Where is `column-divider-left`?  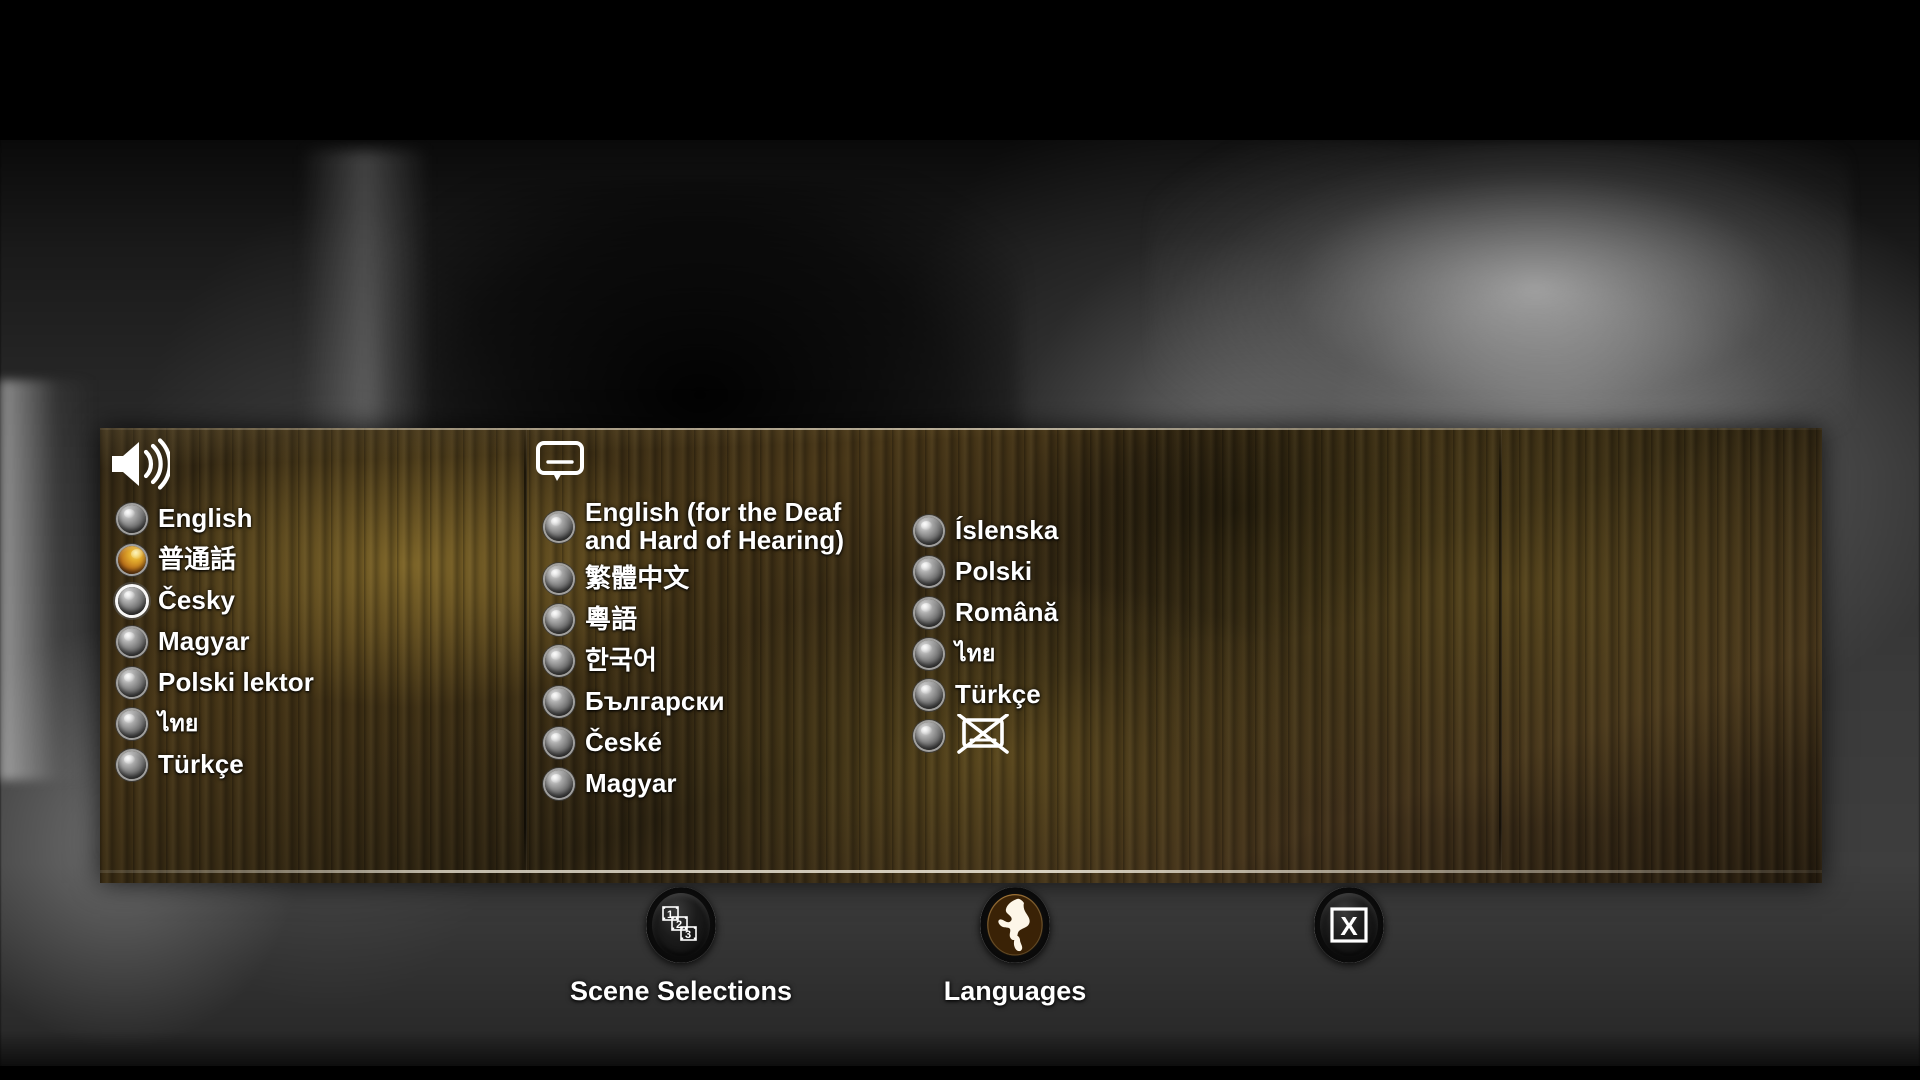 column-divider-left is located at coordinates (525, 650).